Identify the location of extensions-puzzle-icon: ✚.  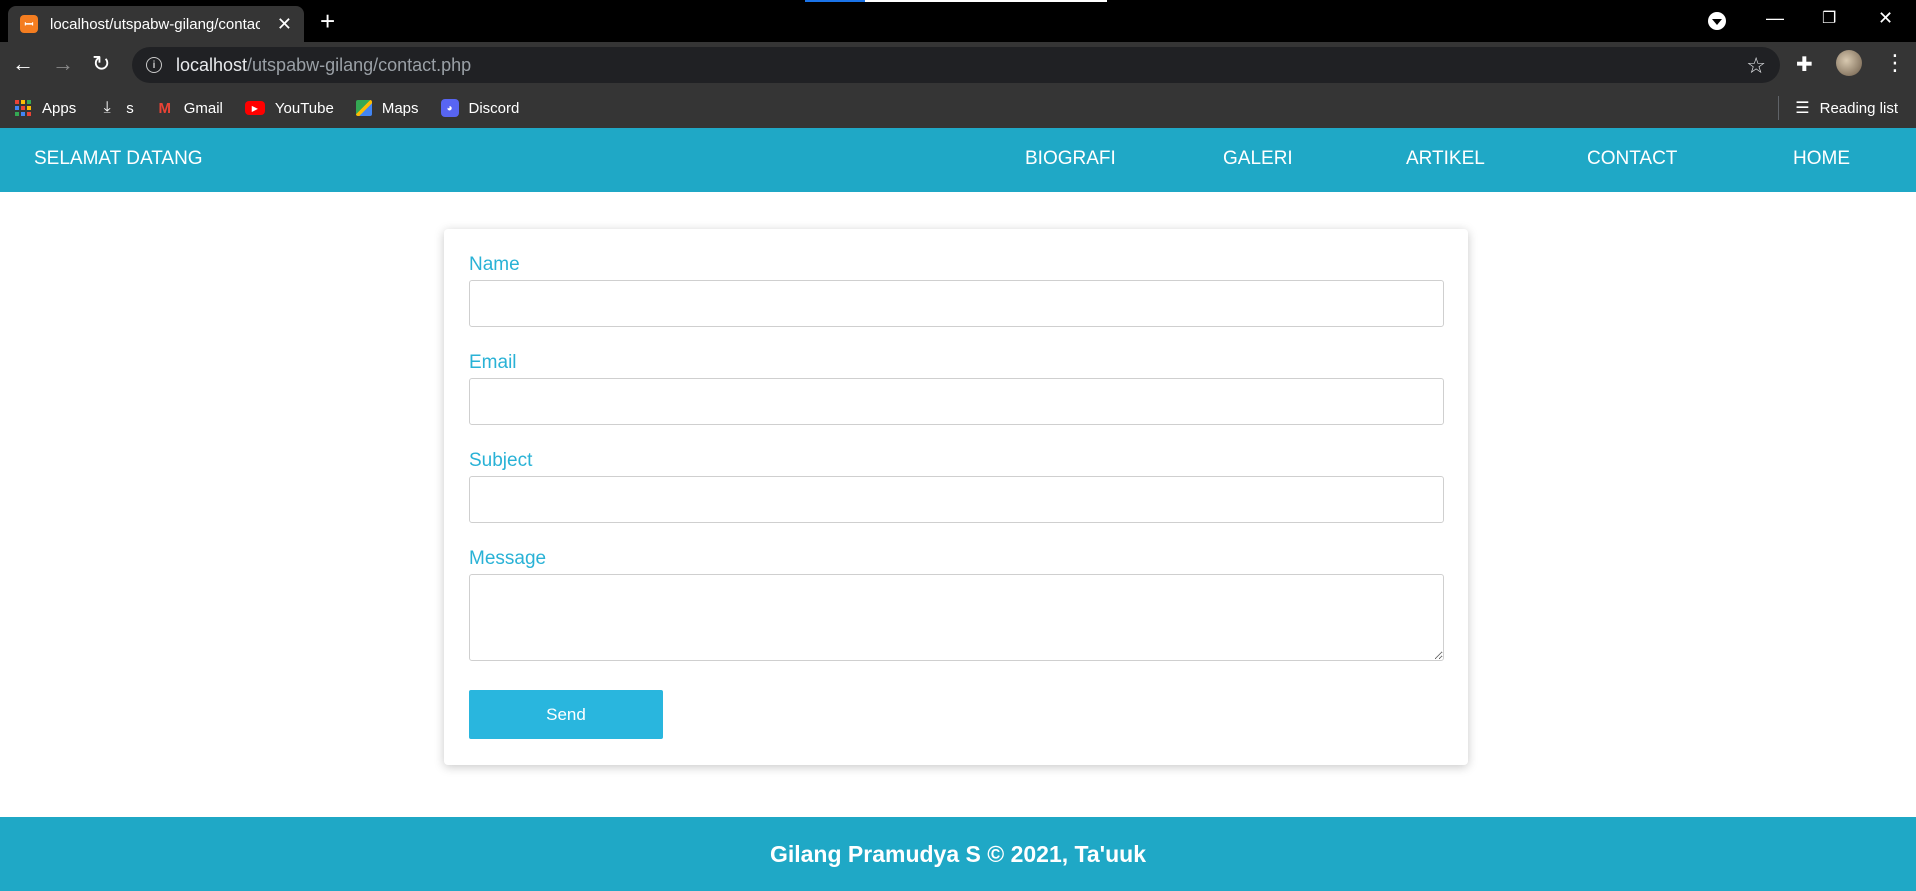
(1804, 64).